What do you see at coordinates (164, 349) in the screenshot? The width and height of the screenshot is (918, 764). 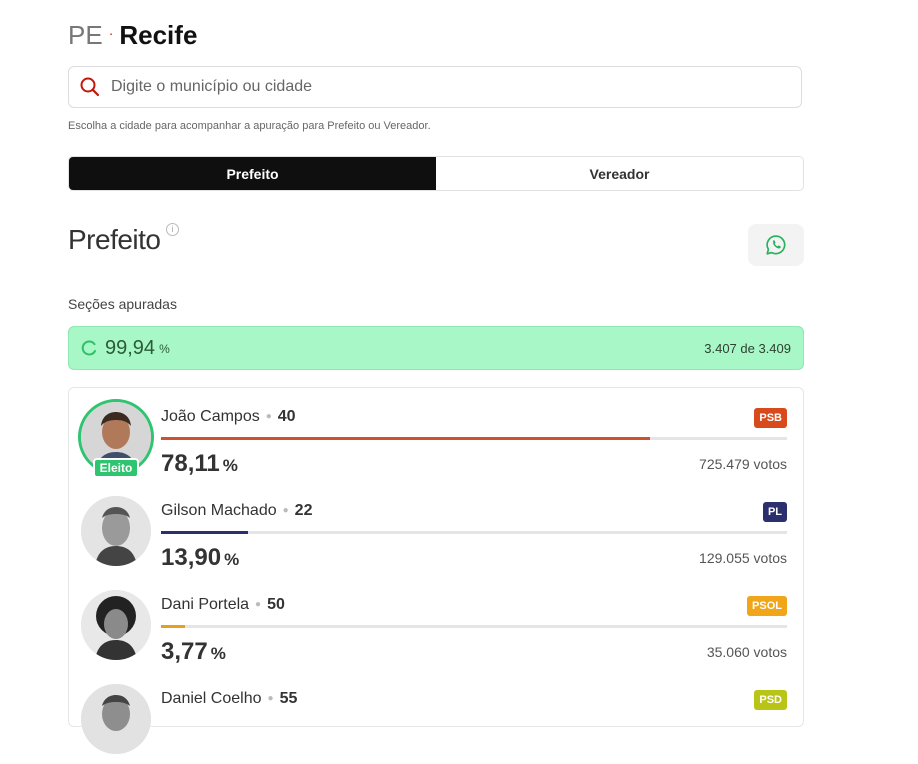 I see `sections-percent-symbol: %` at bounding box center [164, 349].